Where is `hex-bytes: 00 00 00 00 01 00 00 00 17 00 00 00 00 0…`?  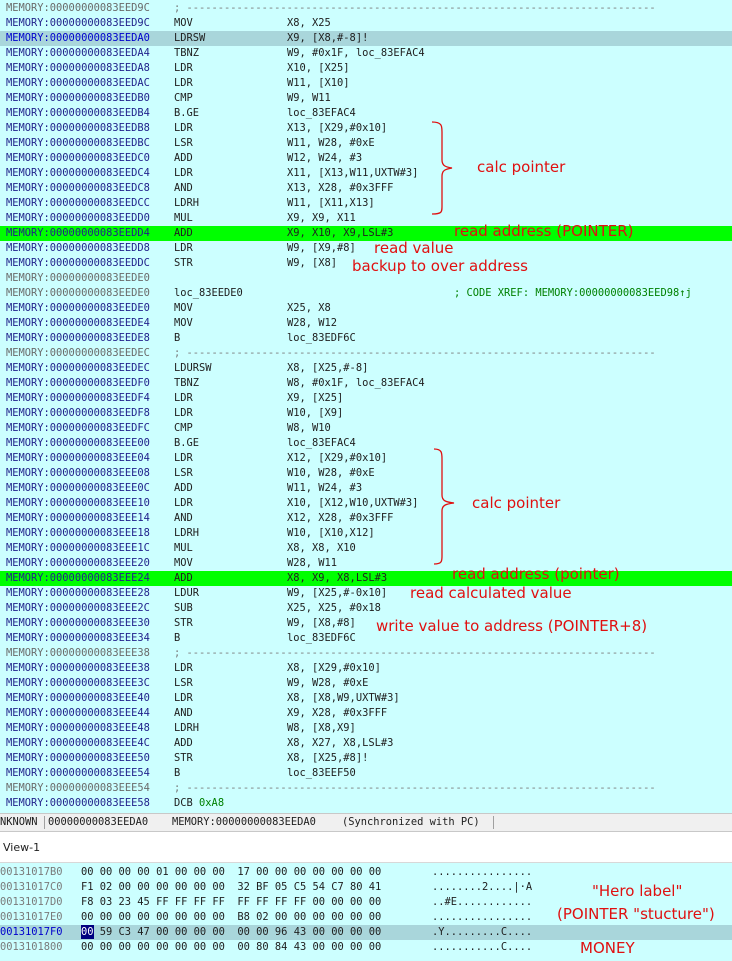 hex-bytes: 00 00 00 00 01 00 00 00 17 00 00 00 00 0… is located at coordinates (231, 872).